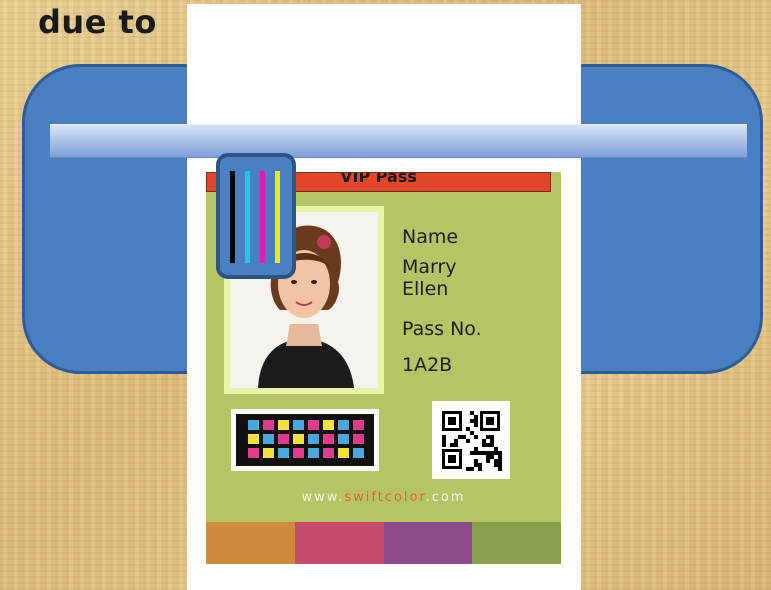 This screenshot has width=771, height=590. I want to click on website-suffix: .com, so click(445, 497).